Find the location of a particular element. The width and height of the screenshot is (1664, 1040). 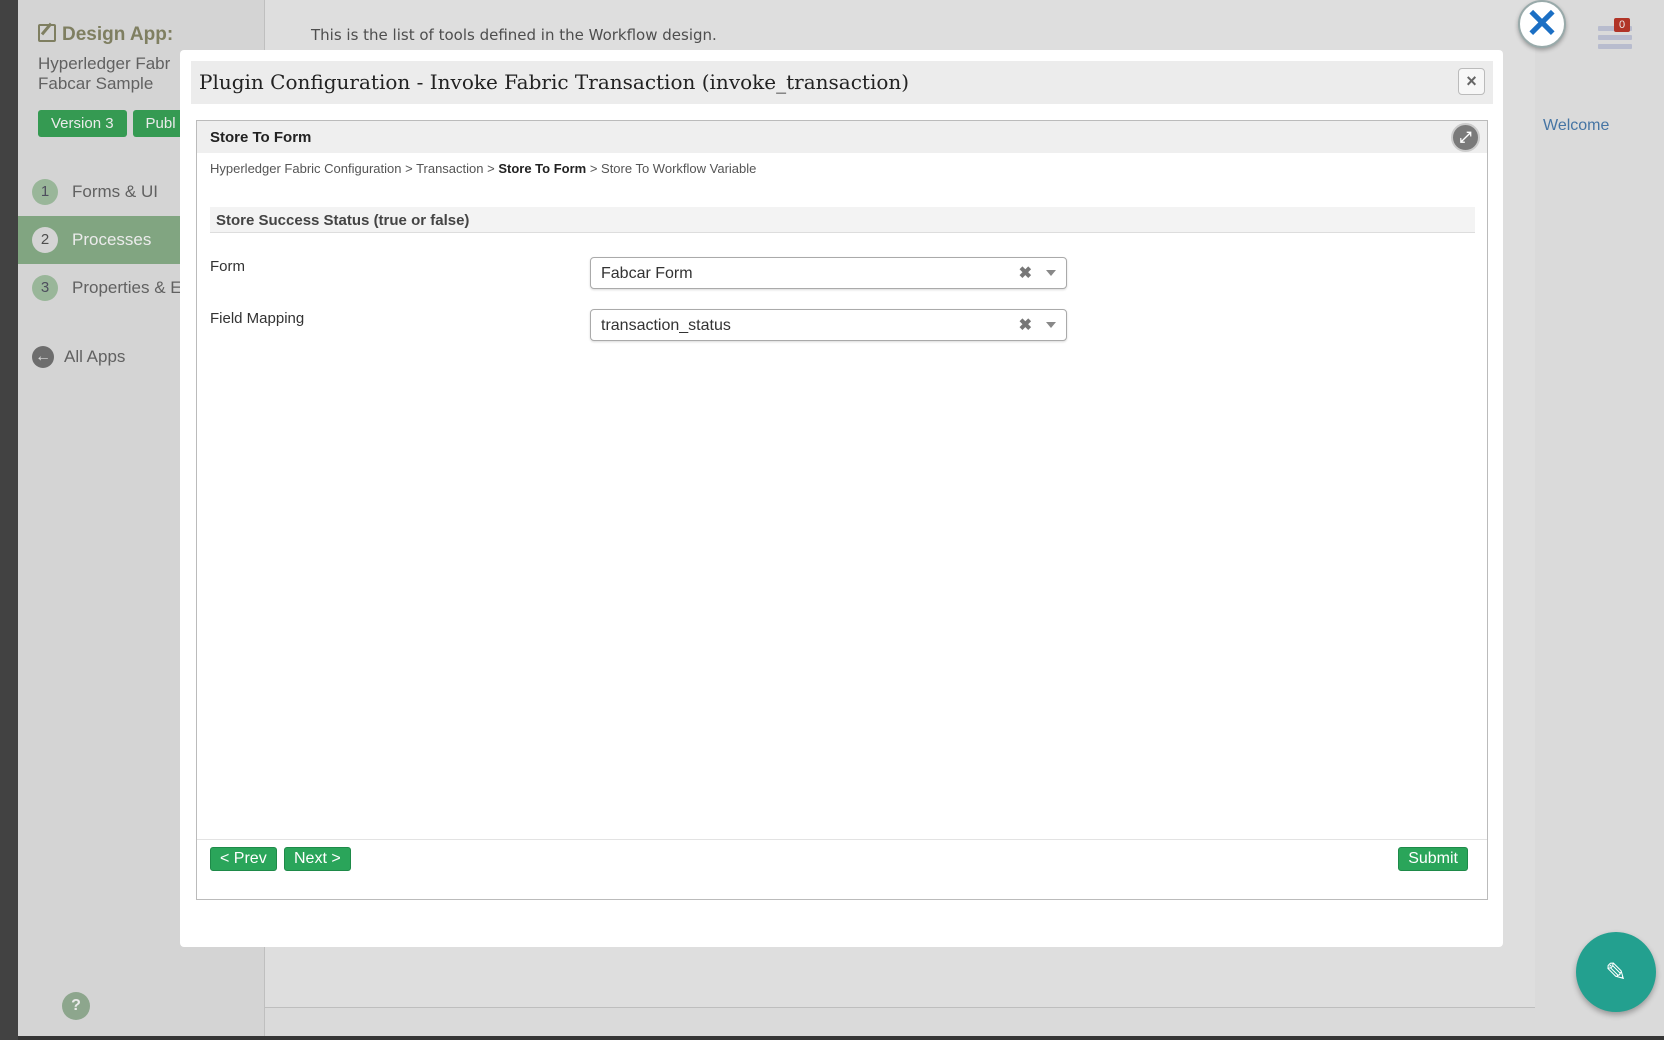

breadcrumb-next: > Store To Workflow Variable is located at coordinates (671, 168).